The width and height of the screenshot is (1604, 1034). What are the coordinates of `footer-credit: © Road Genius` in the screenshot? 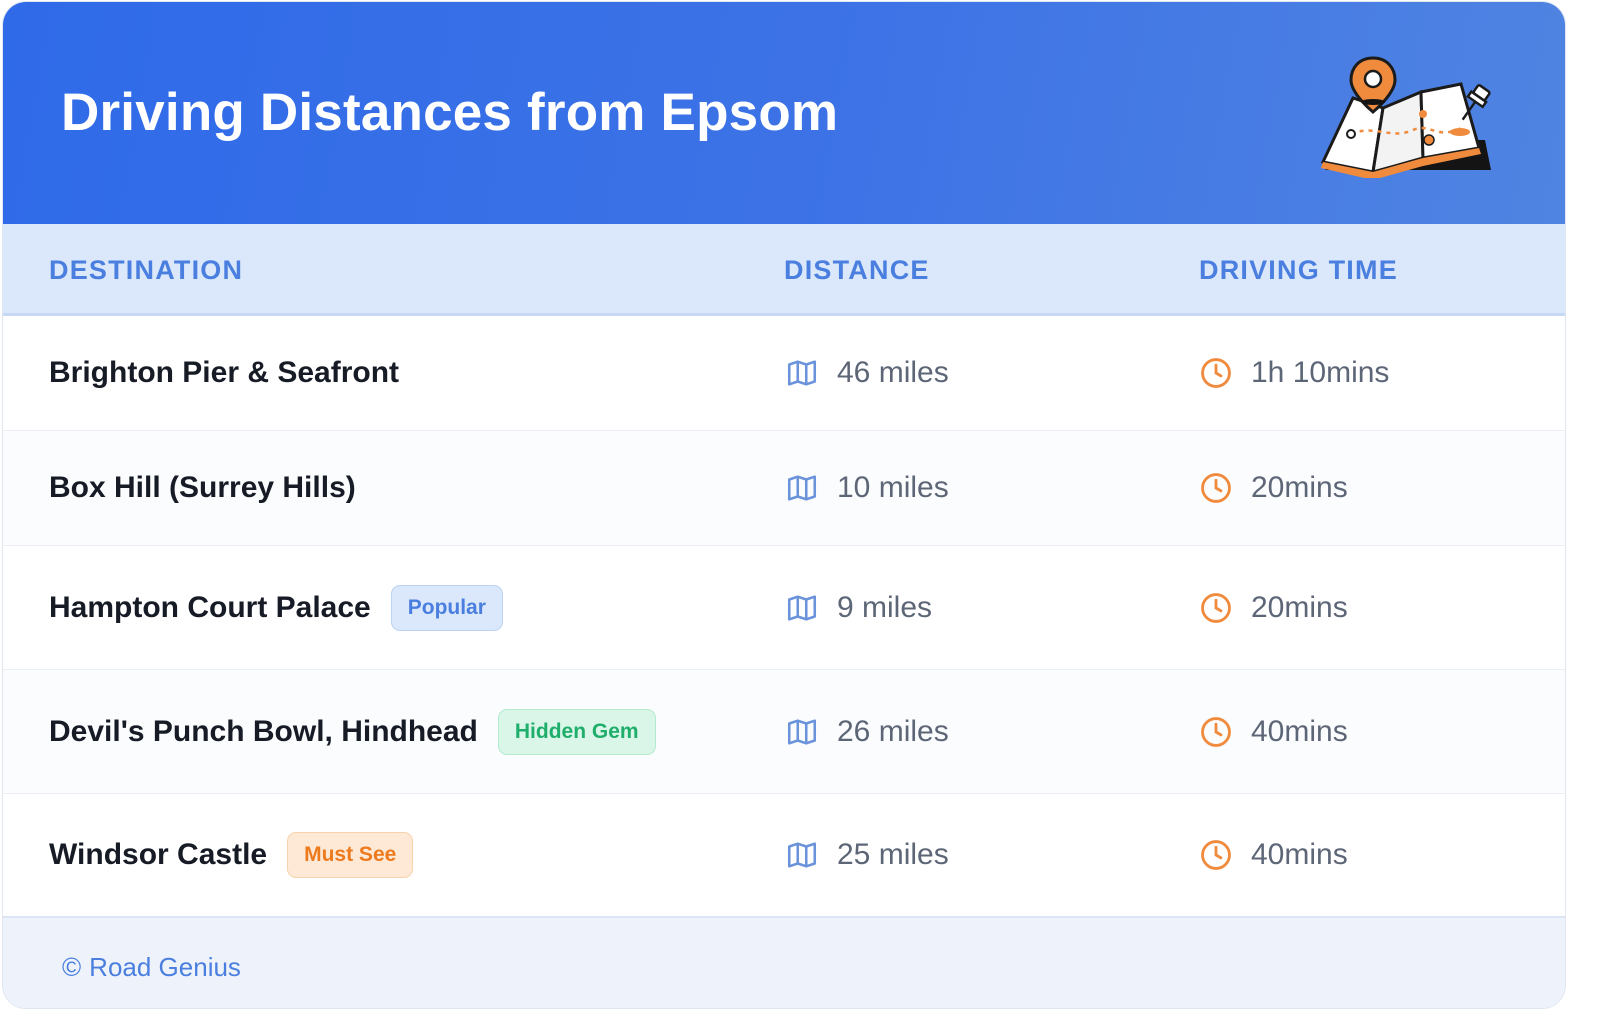 It's located at (151, 967).